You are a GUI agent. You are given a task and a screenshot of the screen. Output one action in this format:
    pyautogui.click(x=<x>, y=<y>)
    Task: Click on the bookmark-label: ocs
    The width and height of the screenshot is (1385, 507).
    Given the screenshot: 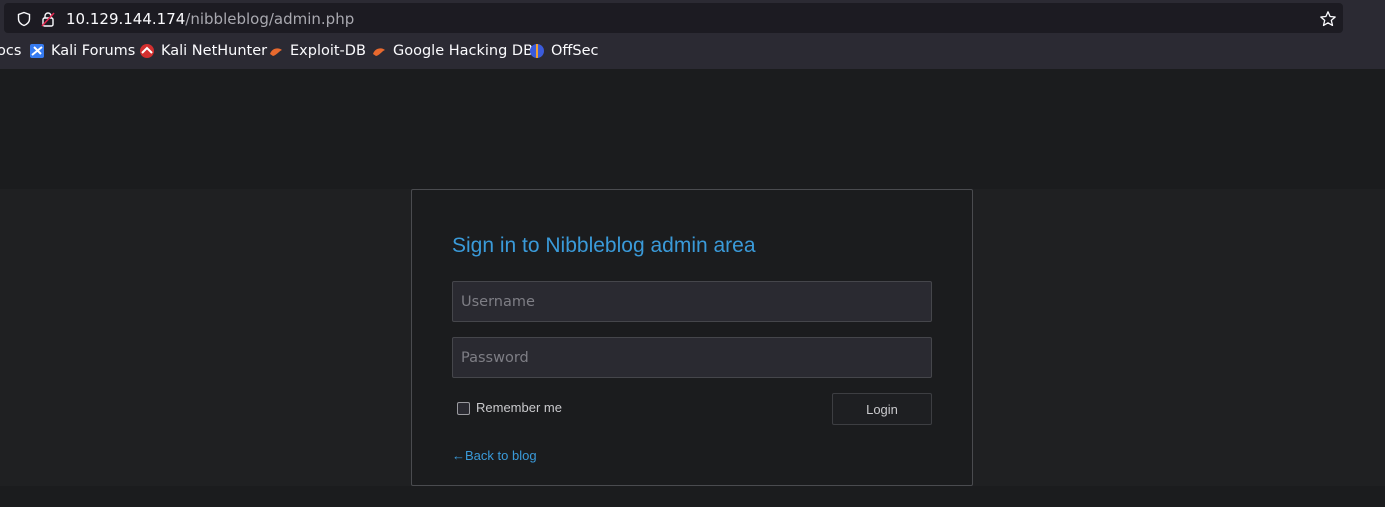 What is the action you would take?
    pyautogui.click(x=11, y=51)
    